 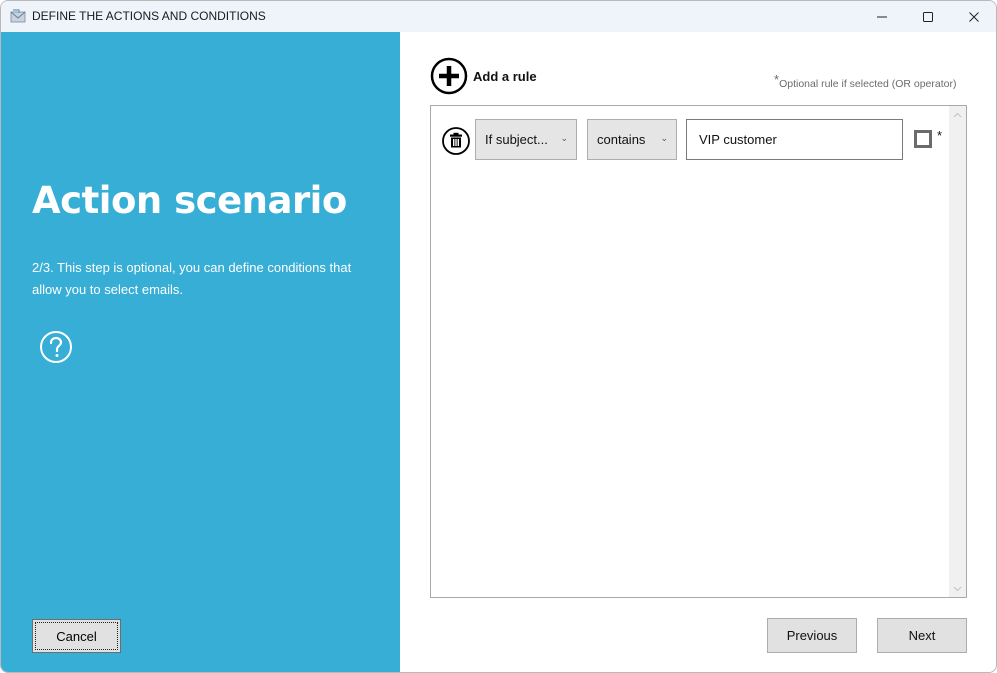 What do you see at coordinates (621, 139) in the screenshot?
I see `rule-operator-value: contains` at bounding box center [621, 139].